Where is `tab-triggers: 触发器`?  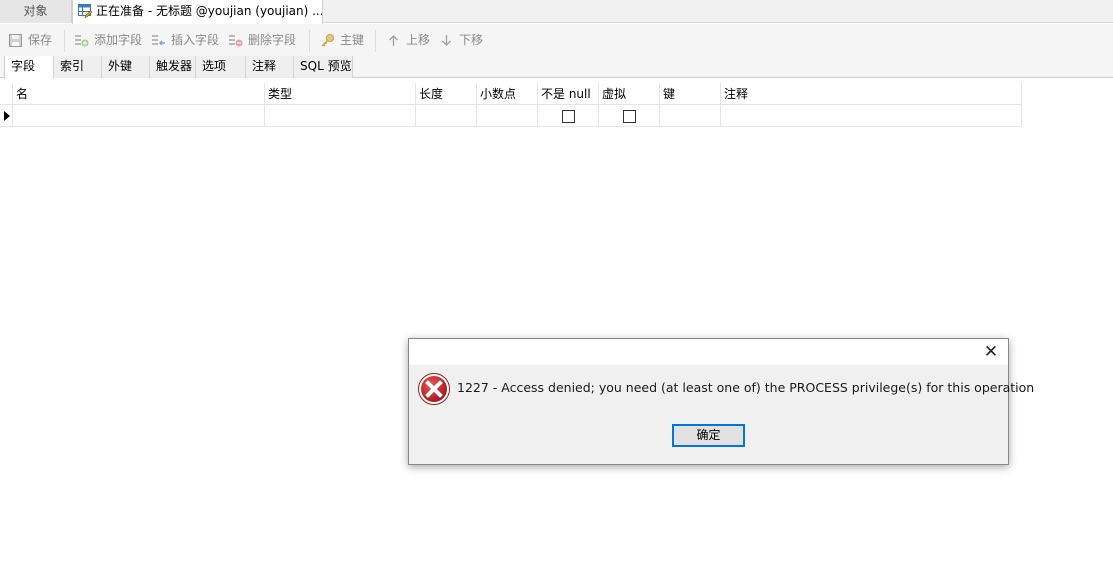 tab-triggers: 触发器 is located at coordinates (173, 67).